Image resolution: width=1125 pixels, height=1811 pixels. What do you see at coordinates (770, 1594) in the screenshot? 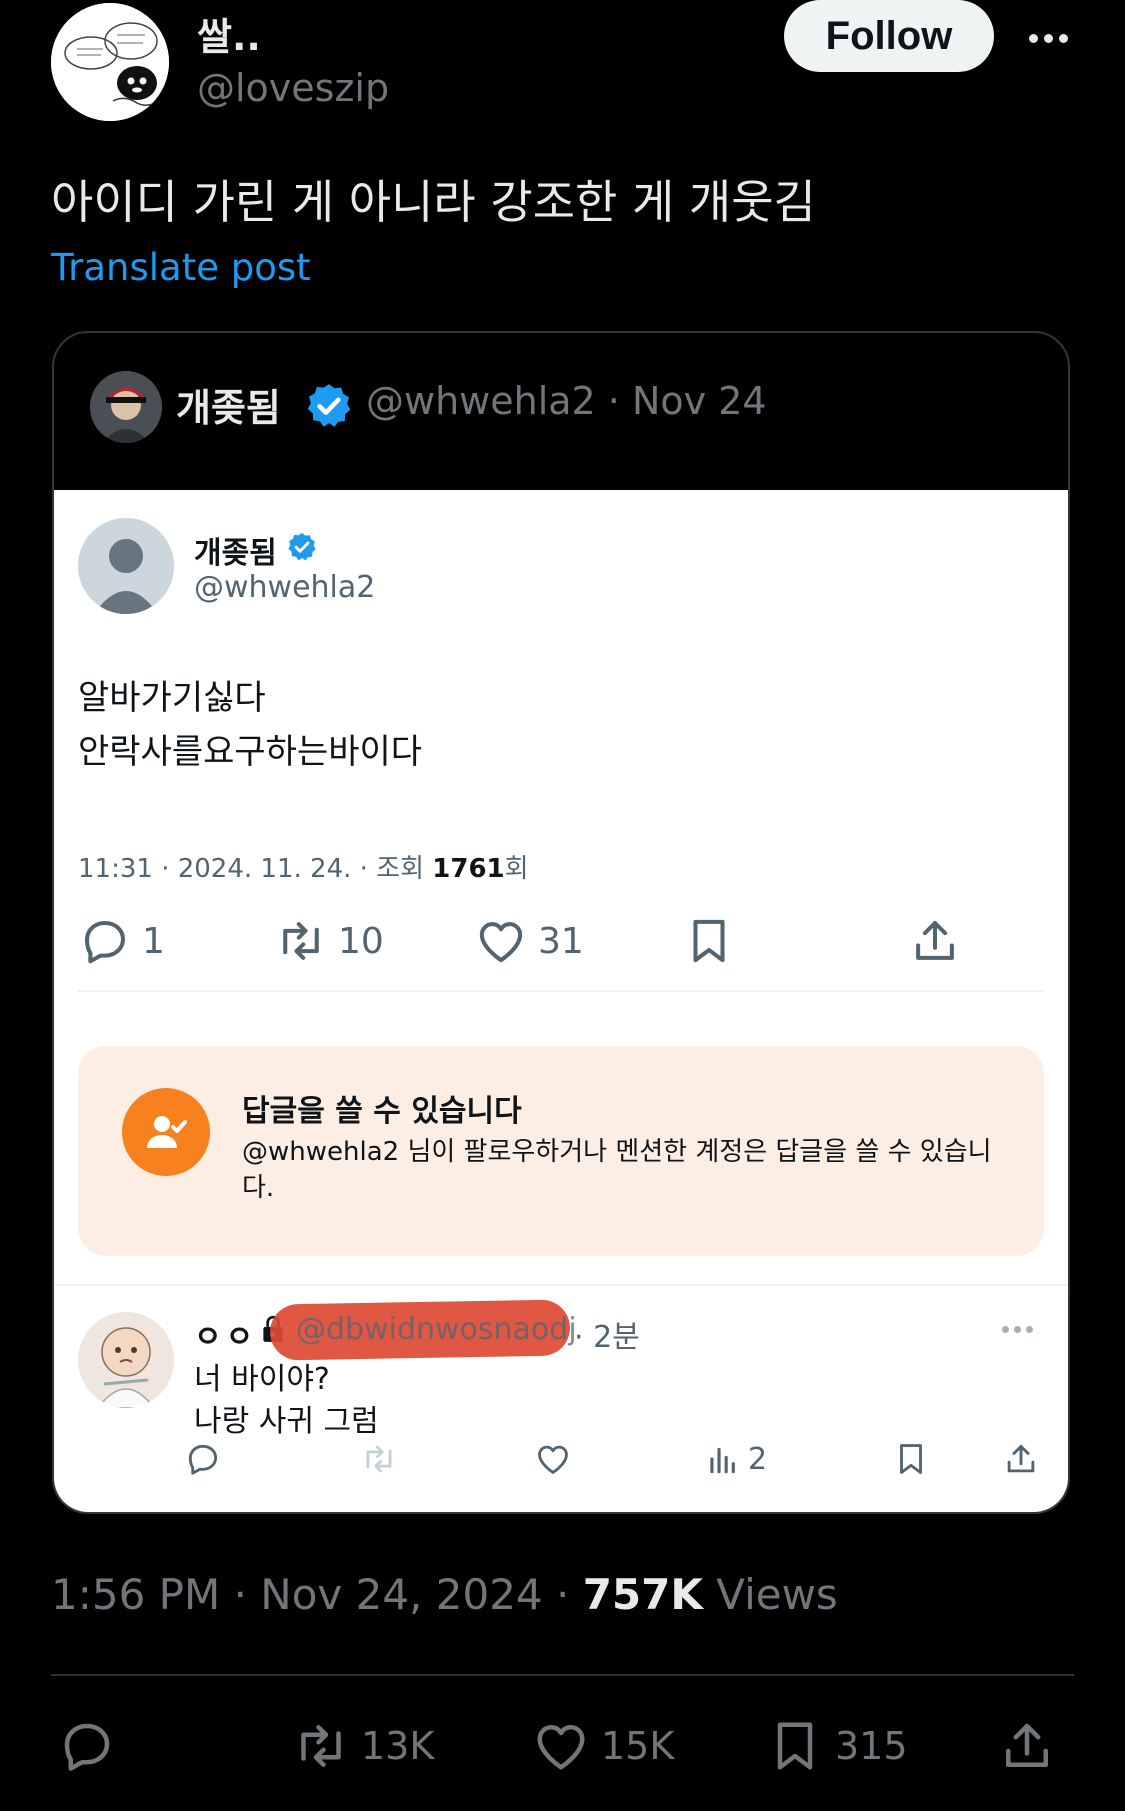
I see `views-label: Views` at bounding box center [770, 1594].